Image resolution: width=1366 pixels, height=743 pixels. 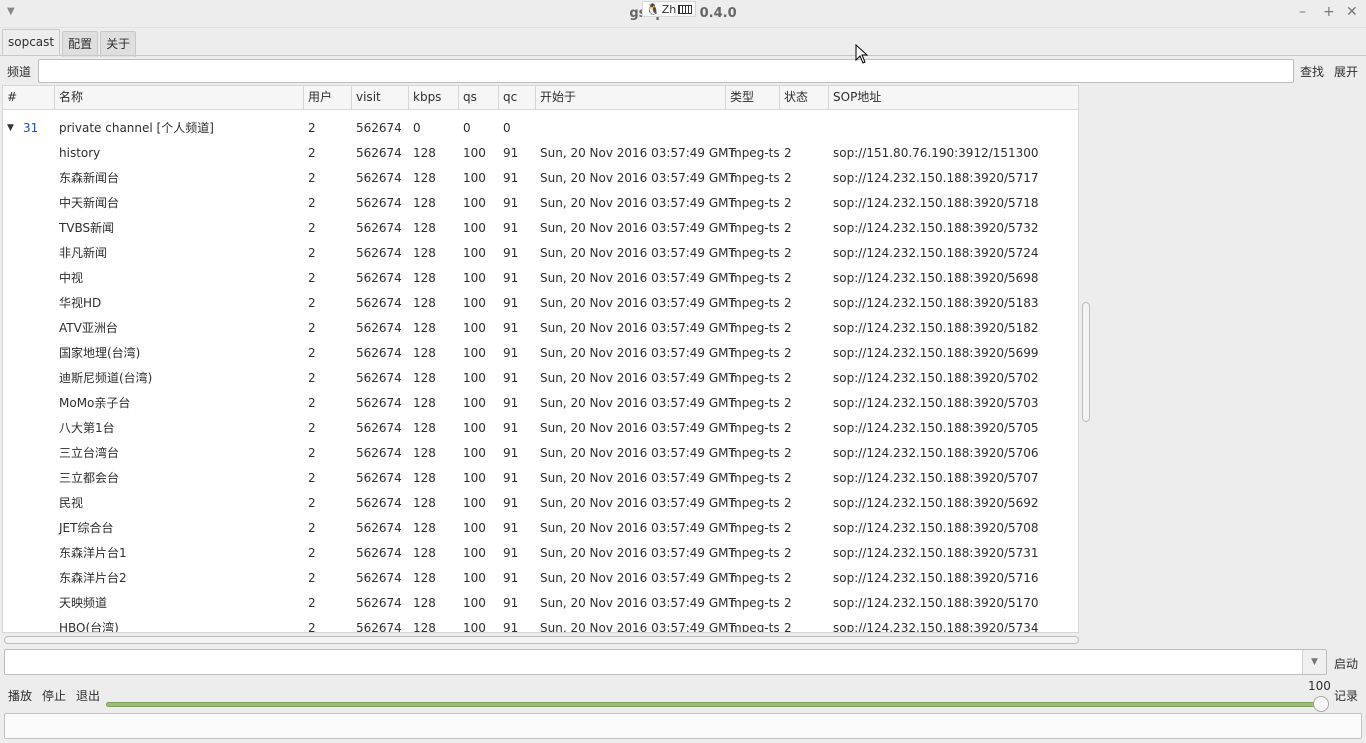 I want to click on title-bar: ▼ gsopcast 0.4.0 🐧 Zh – + ✕, so click(x=683, y=14).